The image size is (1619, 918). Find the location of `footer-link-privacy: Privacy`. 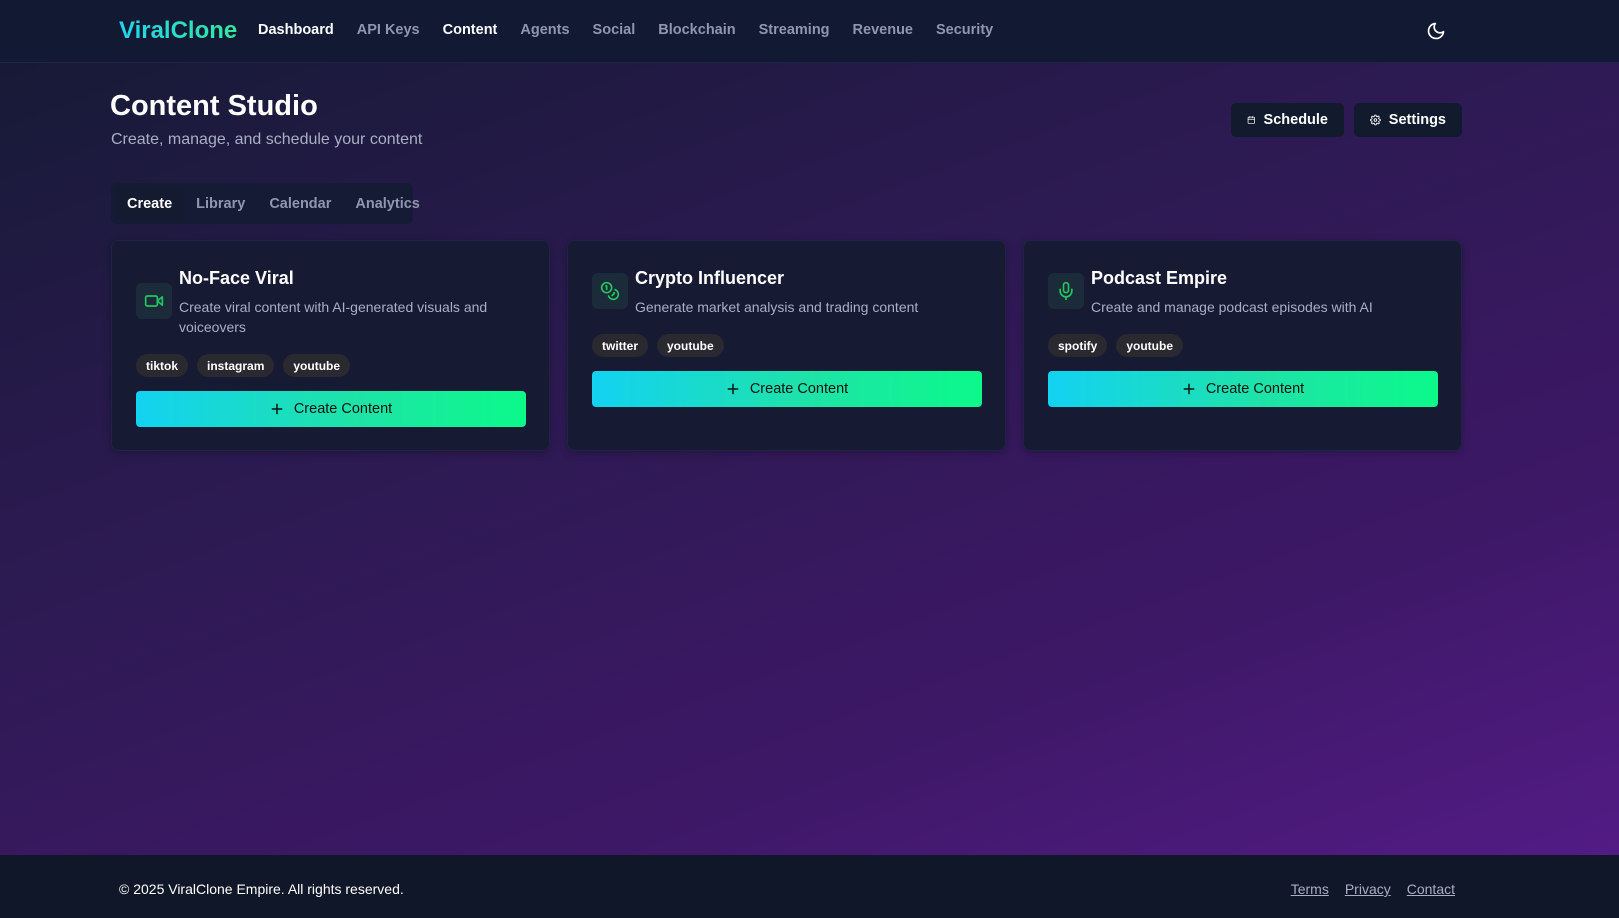

footer-link-privacy: Privacy is located at coordinates (1368, 889).